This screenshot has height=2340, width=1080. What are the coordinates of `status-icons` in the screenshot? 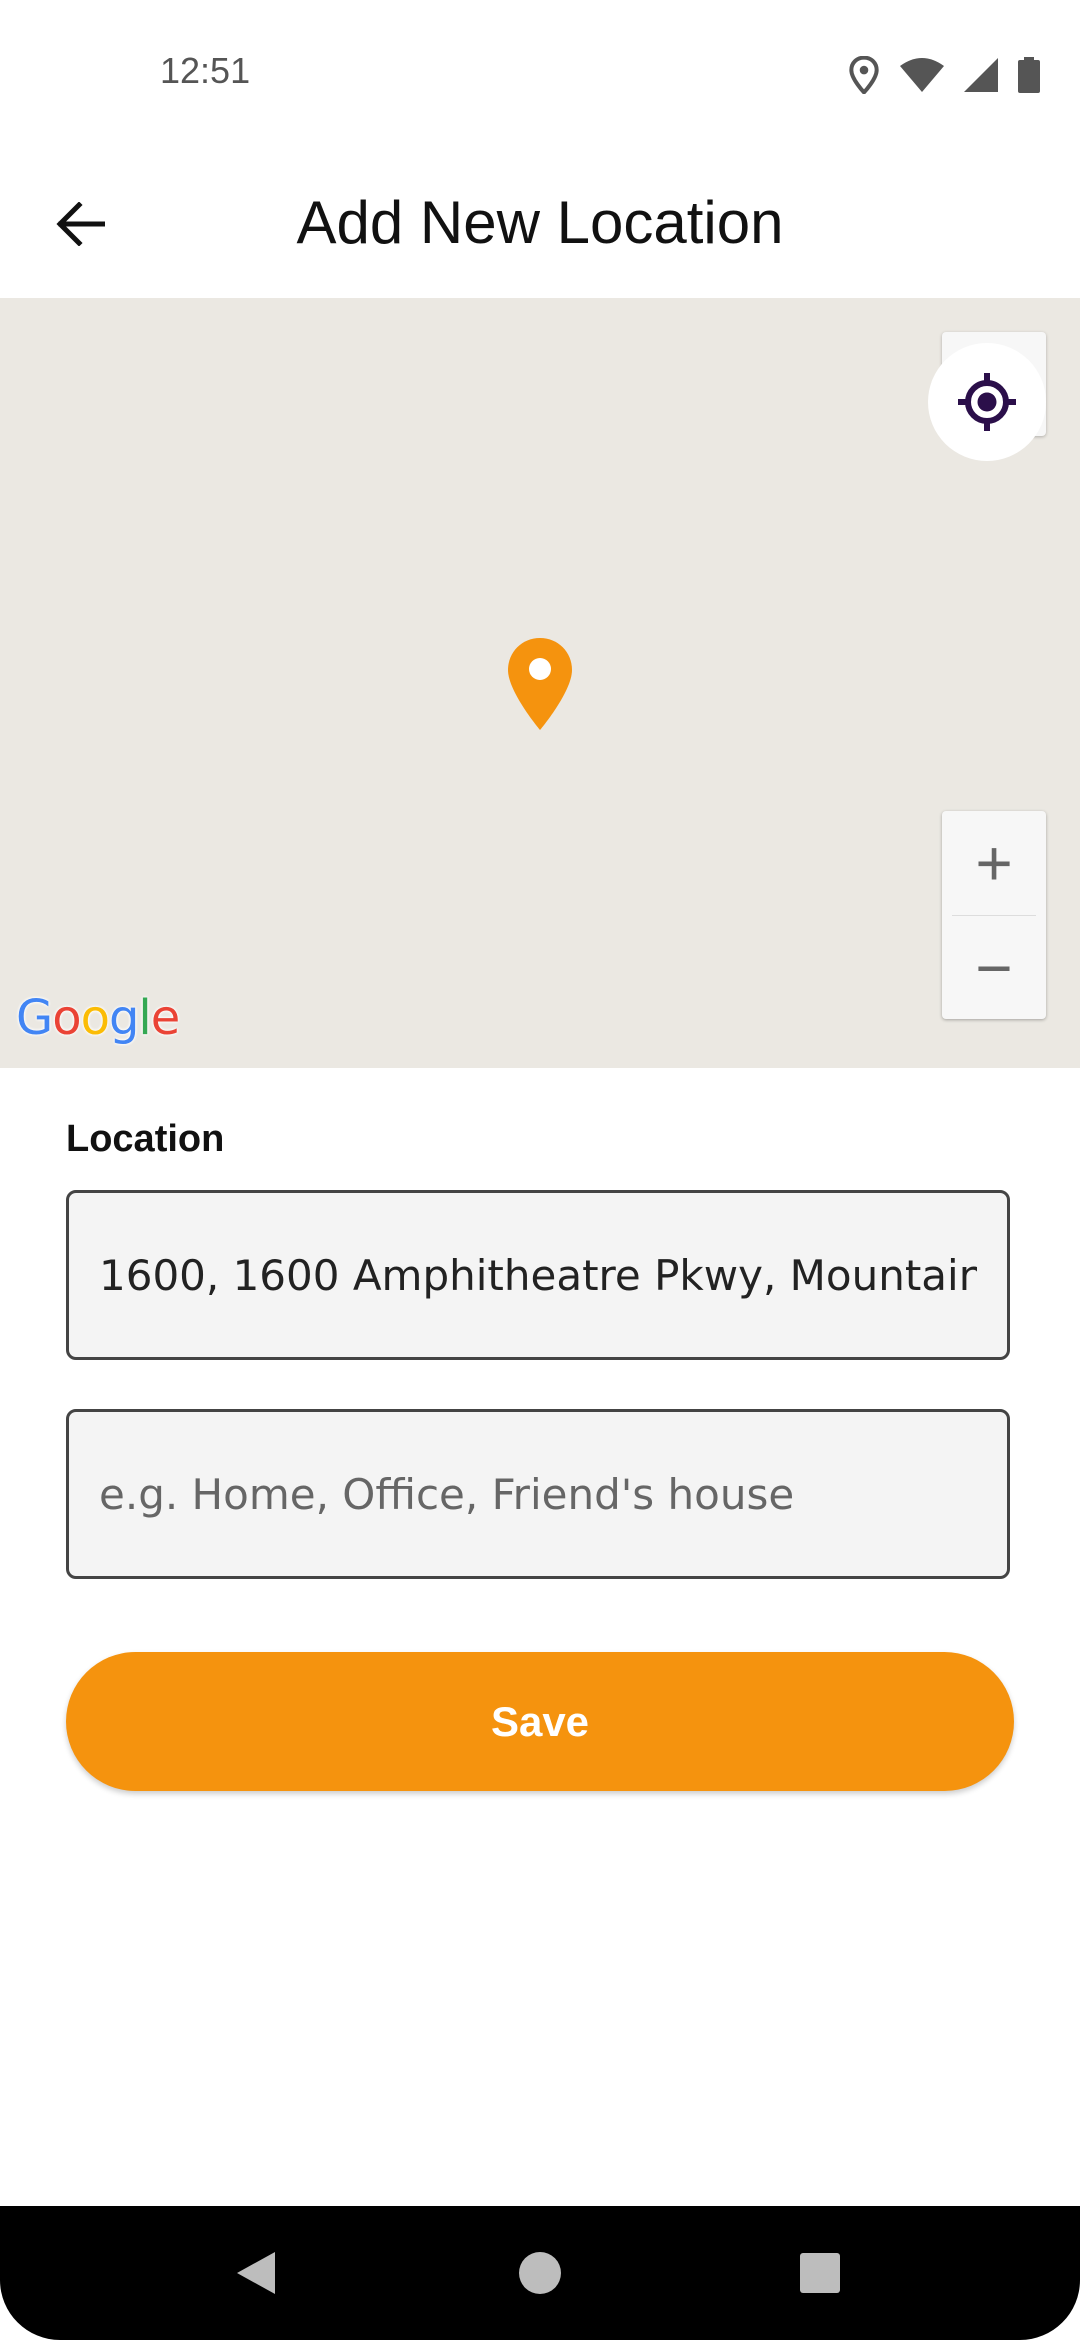 It's located at (944, 75).